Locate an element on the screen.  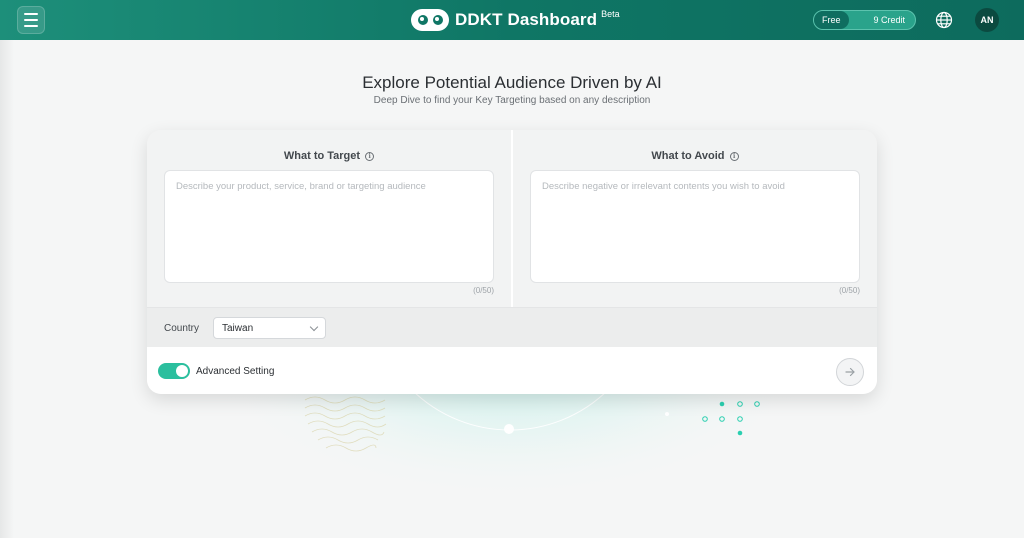
advanced-setting-row: Advanced Setting is located at coordinates (512, 370).